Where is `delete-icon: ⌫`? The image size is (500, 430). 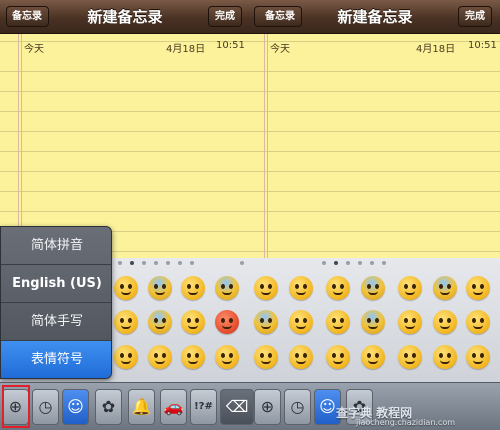 delete-icon: ⌫ is located at coordinates (237, 407).